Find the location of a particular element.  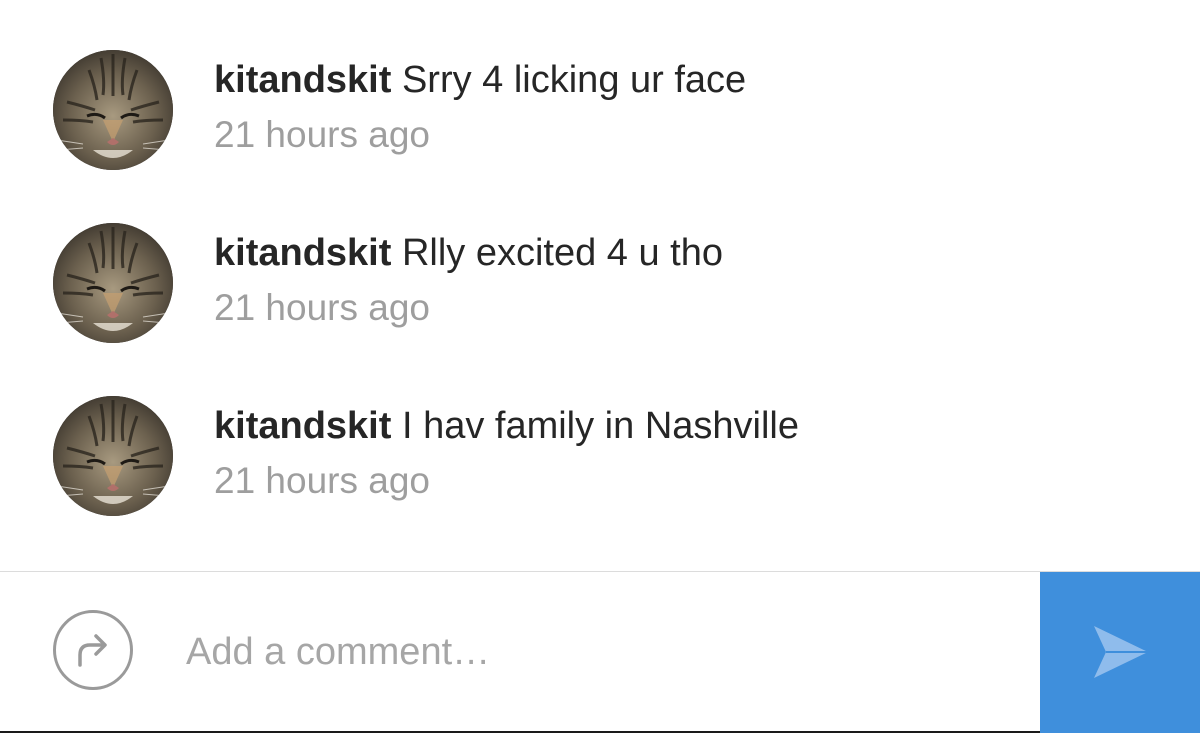

comment-input is located at coordinates (596, 652).